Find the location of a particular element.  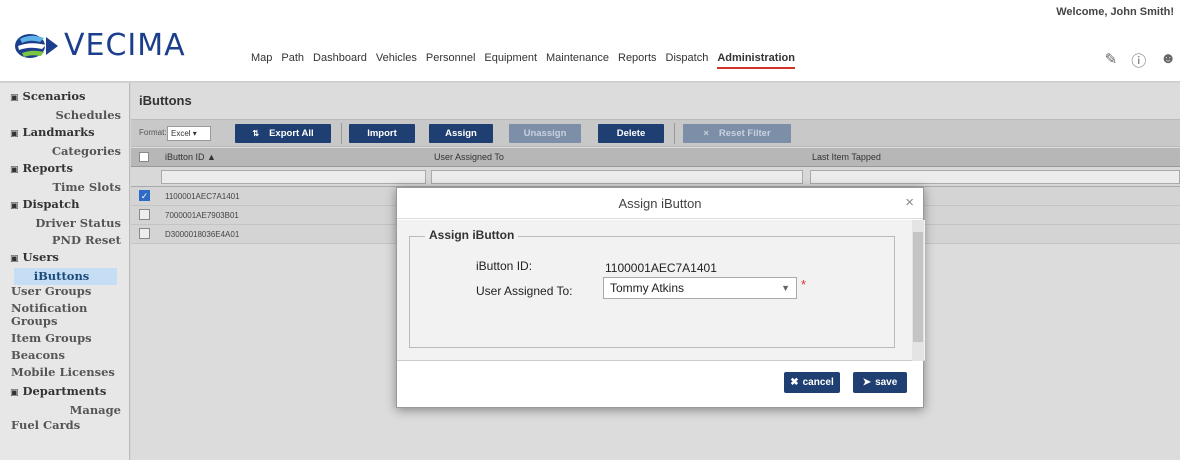

dialog-title: Assign iButton is located at coordinates (660, 203).